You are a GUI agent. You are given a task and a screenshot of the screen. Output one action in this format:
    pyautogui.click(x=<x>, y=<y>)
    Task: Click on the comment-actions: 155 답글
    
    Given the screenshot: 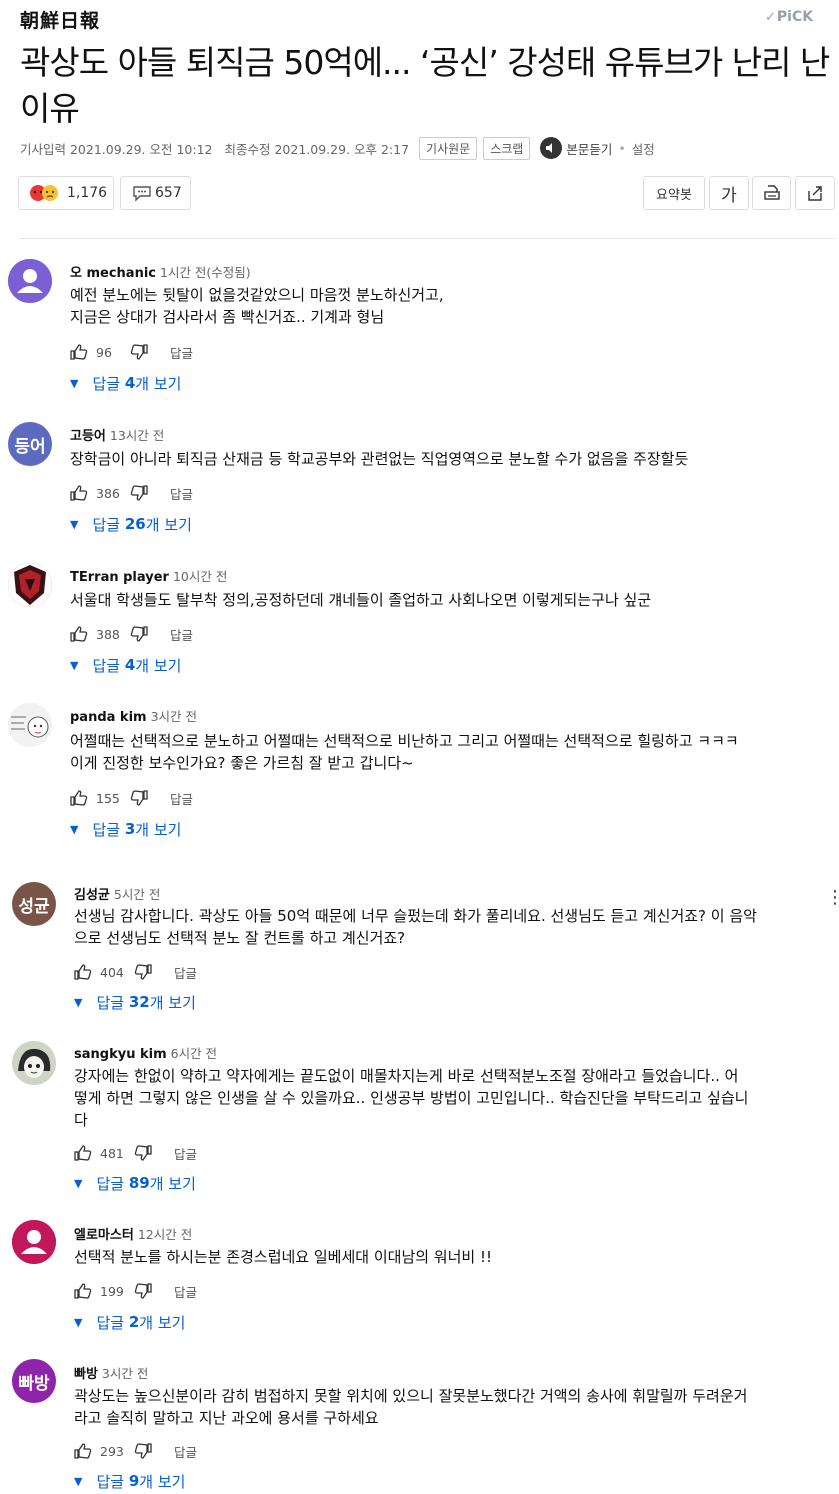 What is the action you would take?
    pyautogui.click(x=131, y=798)
    